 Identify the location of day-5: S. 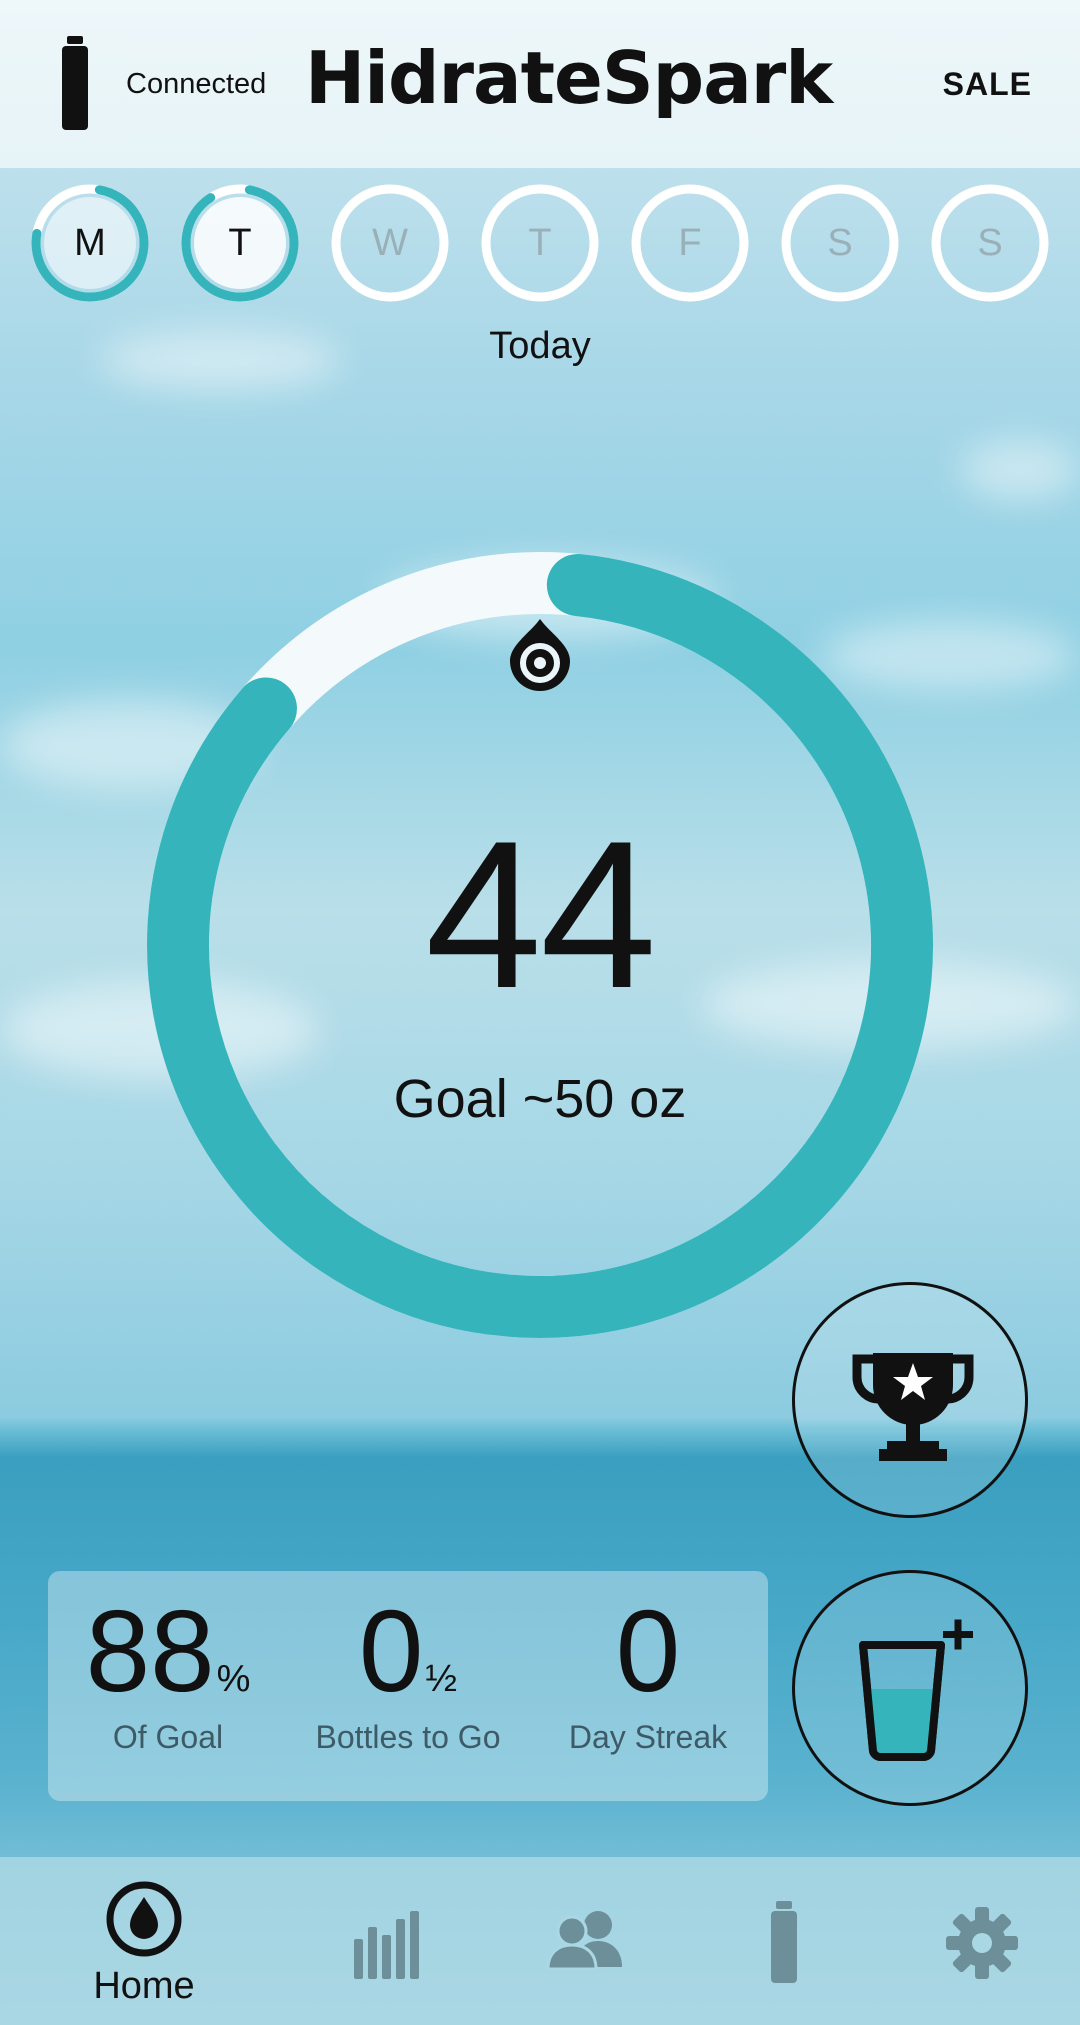
(840, 243).